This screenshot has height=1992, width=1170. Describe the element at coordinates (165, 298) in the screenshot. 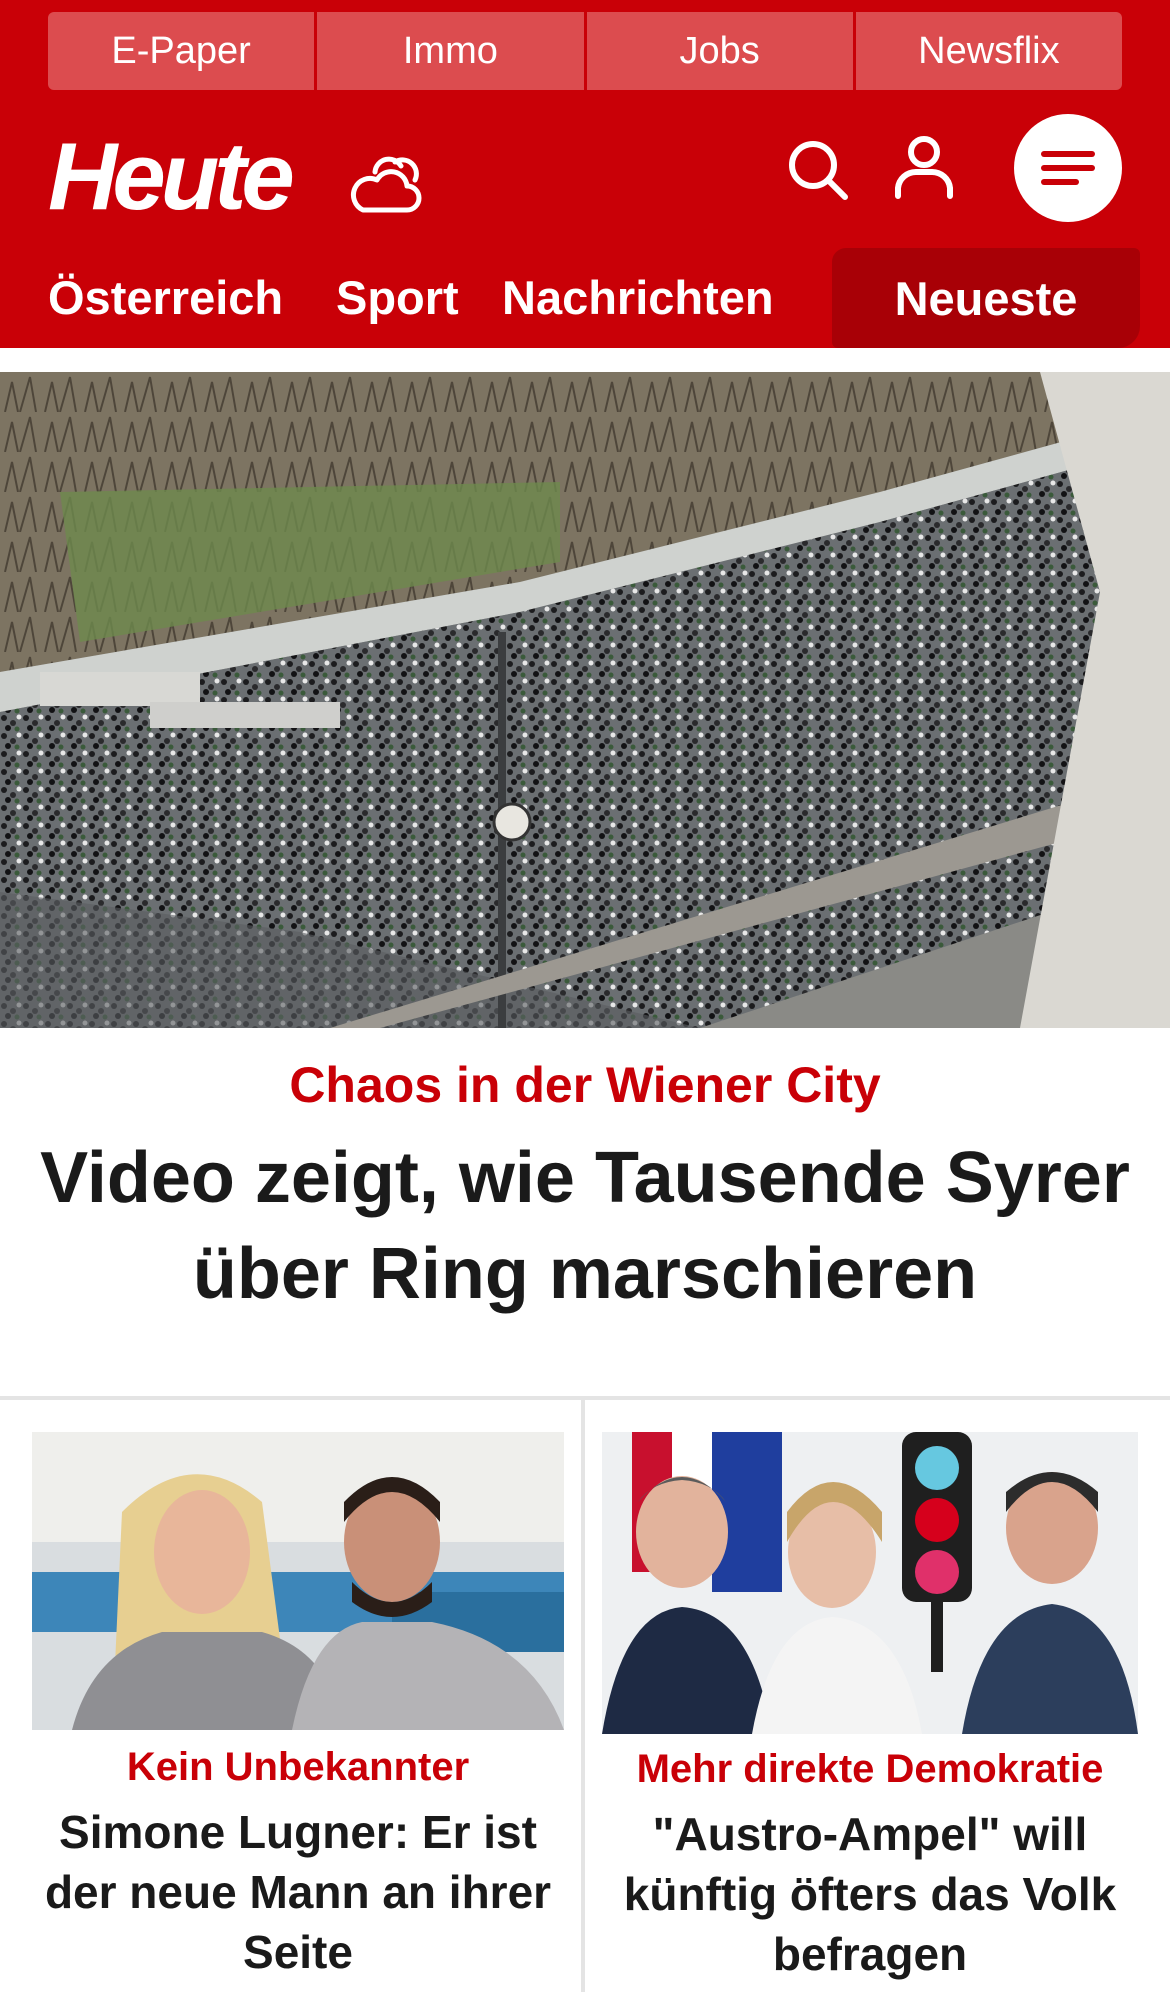

I see `section-nav-oesterreich: Österreich` at that location.